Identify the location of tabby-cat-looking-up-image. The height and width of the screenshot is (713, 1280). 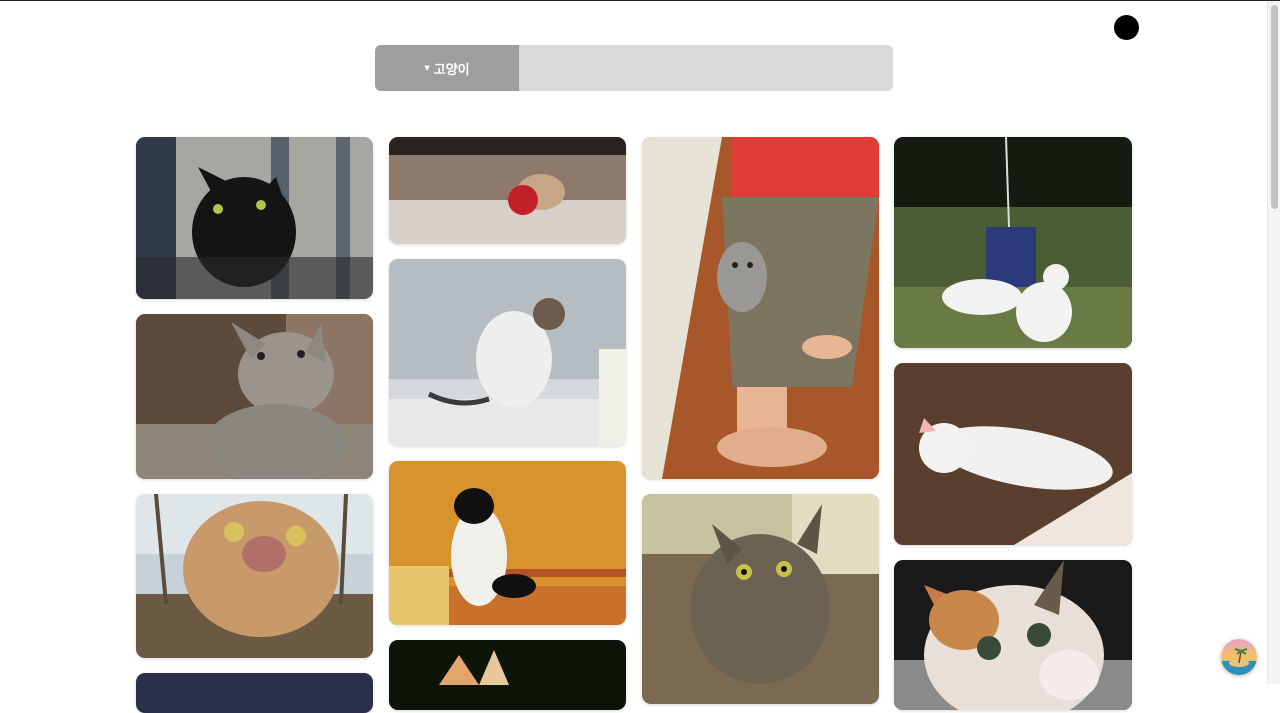
(254, 396).